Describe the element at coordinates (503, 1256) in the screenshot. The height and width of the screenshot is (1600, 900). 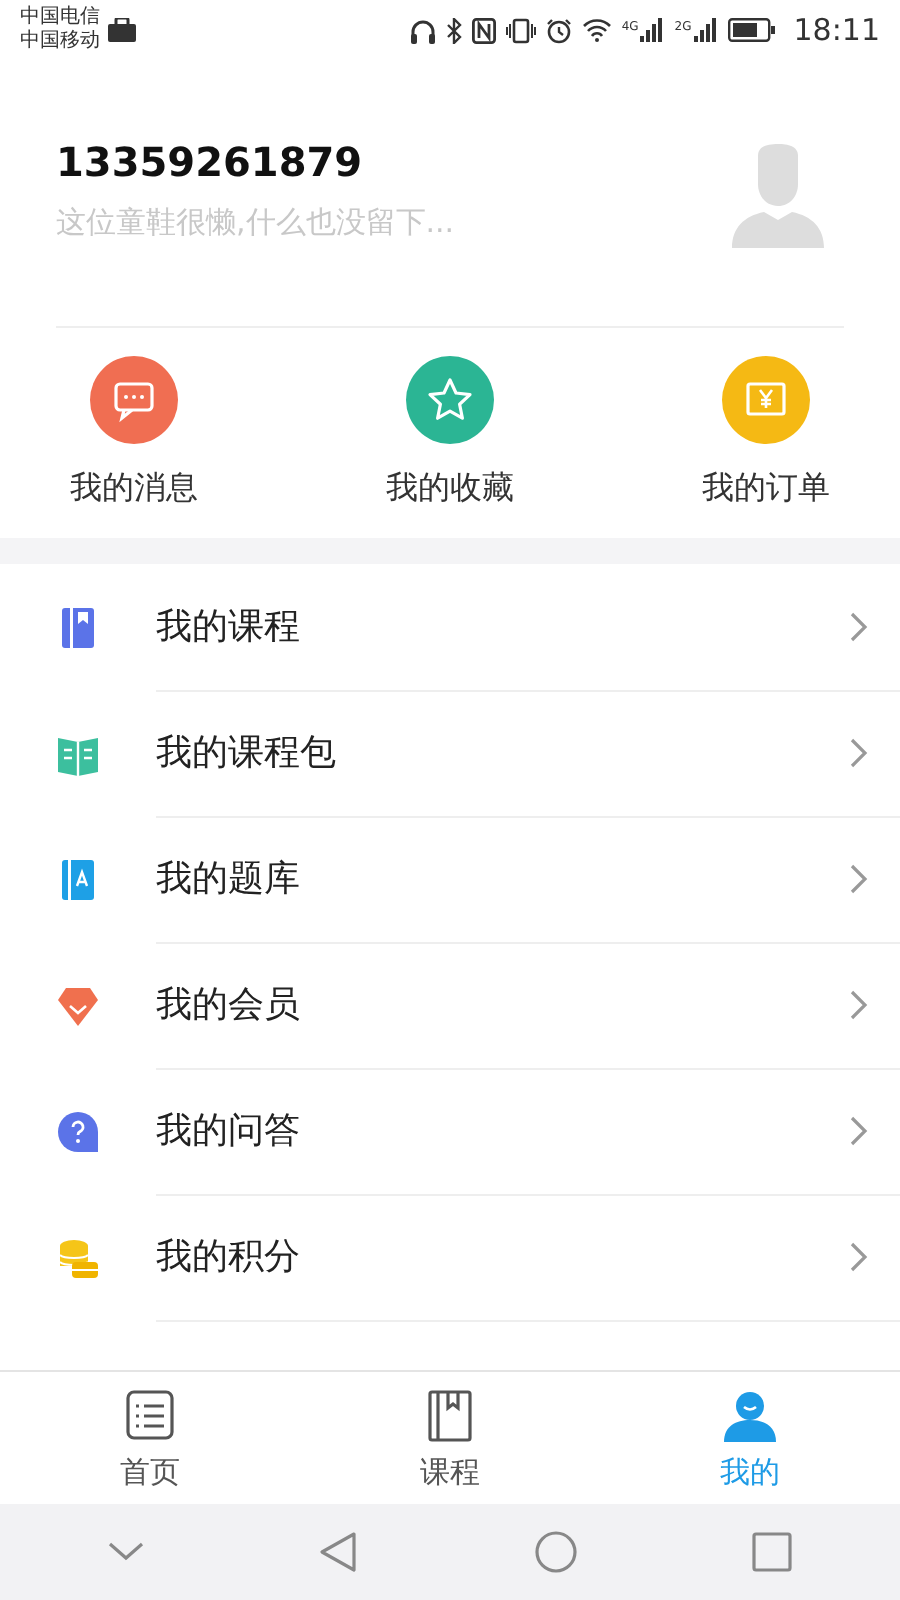
I see `menu-item: 我的积分` at that location.